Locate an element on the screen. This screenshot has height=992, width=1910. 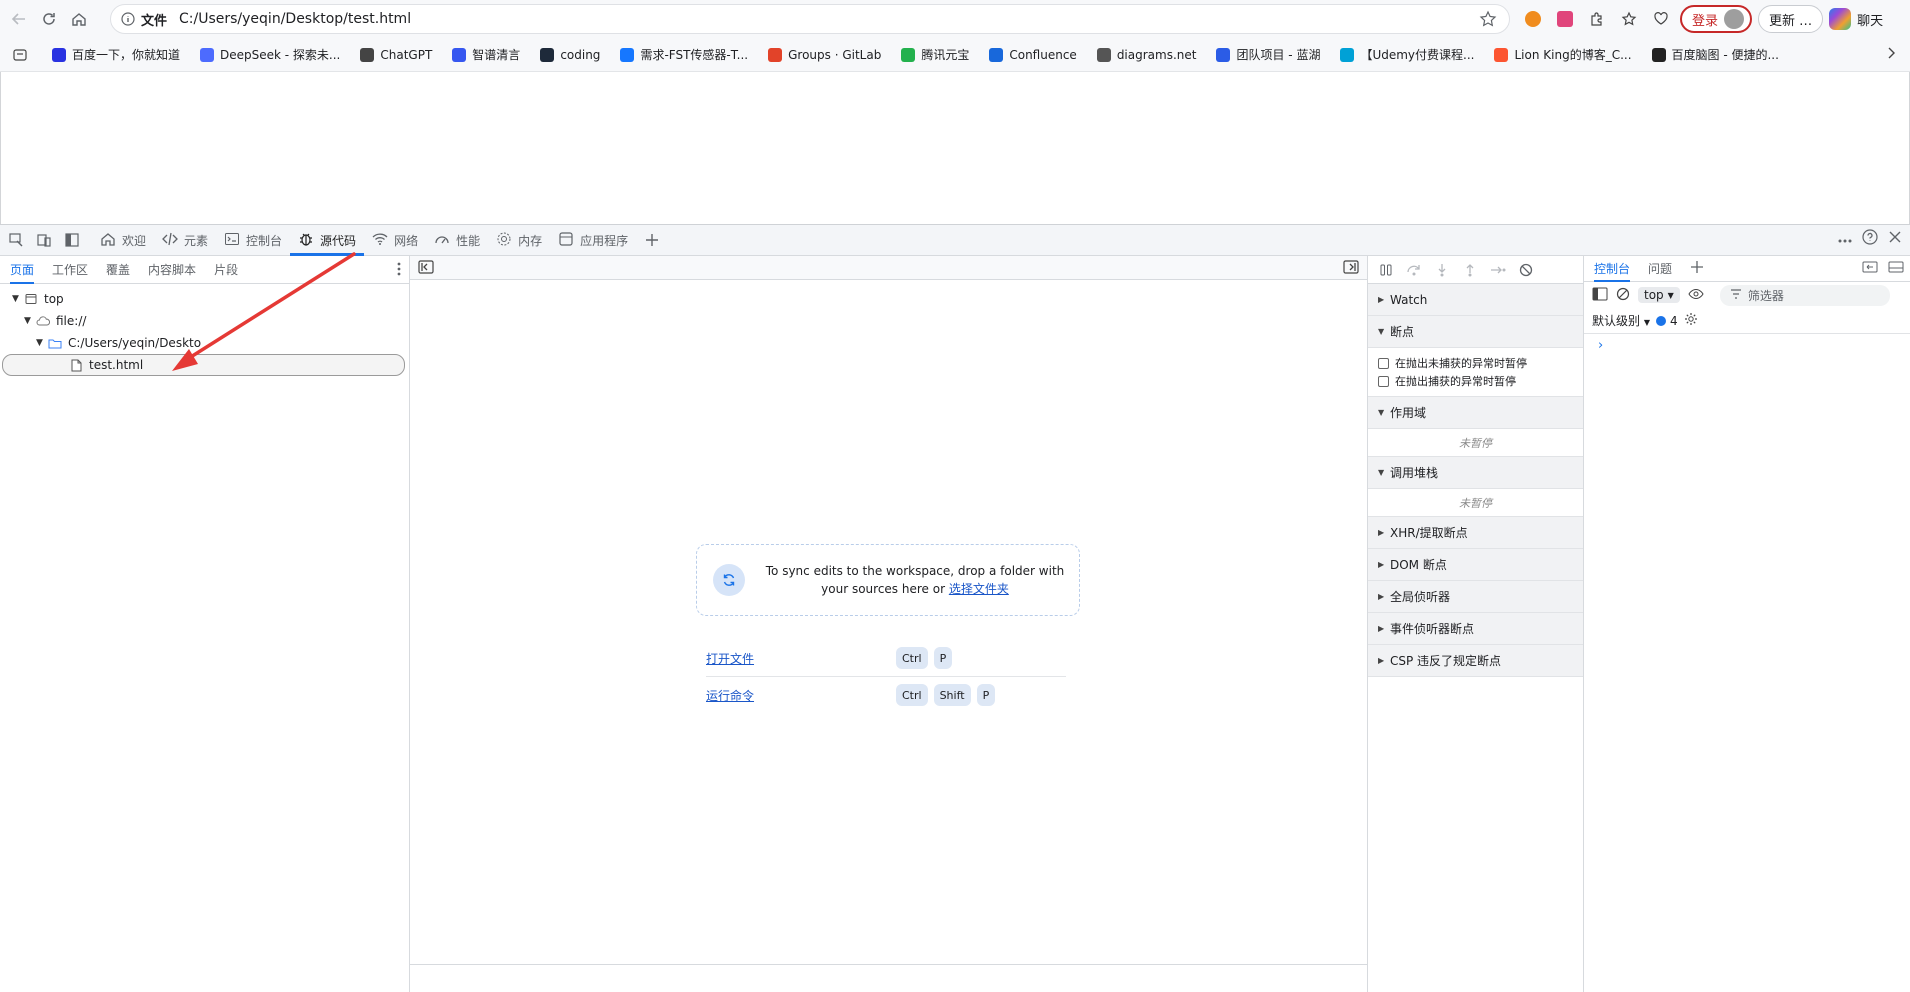
address-url: C:/Users/yeqin/Desktop/test.html is located at coordinates (295, 19).